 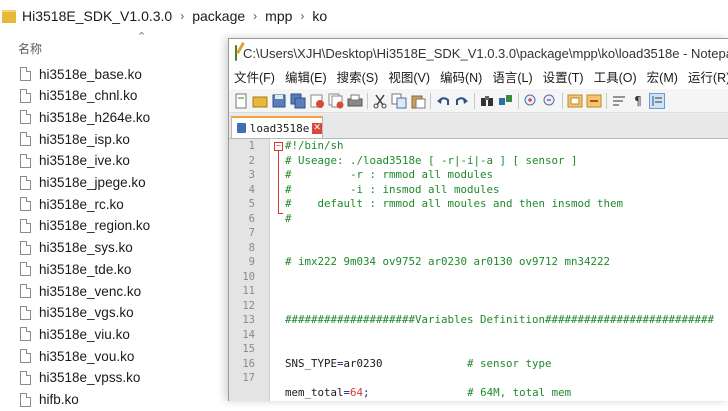 What do you see at coordinates (278, 182) in the screenshot?
I see `fold-line` at bounding box center [278, 182].